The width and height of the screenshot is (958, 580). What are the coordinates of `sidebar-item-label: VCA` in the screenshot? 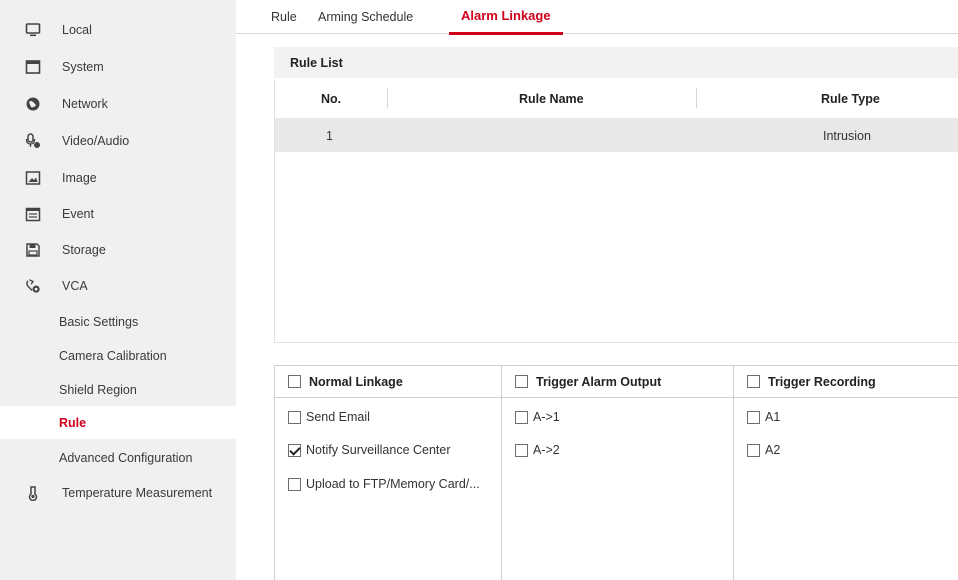 It's located at (75, 286).